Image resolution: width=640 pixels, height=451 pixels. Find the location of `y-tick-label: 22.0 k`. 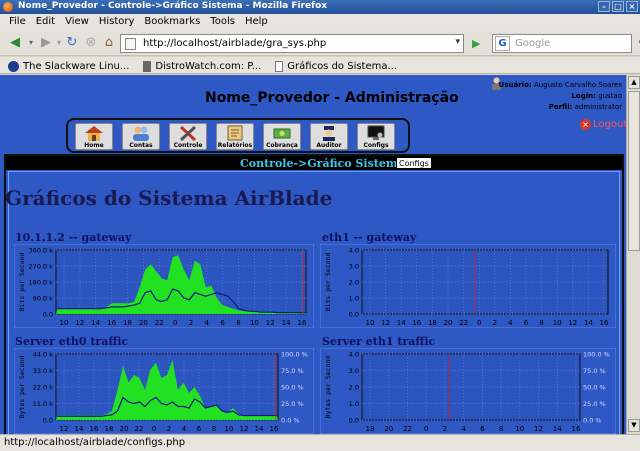

y-tick-label: 22.0 k is located at coordinates (43, 388).